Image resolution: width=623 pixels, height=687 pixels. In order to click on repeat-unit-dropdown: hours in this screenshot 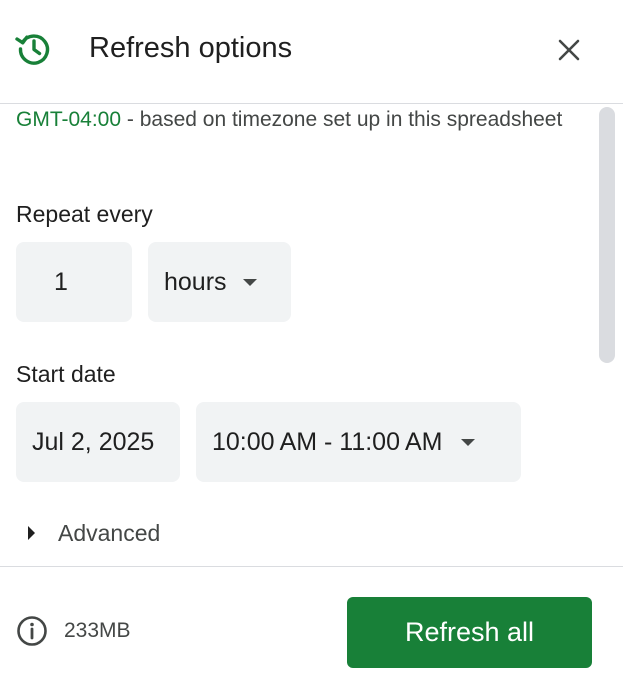, I will do `click(219, 282)`.